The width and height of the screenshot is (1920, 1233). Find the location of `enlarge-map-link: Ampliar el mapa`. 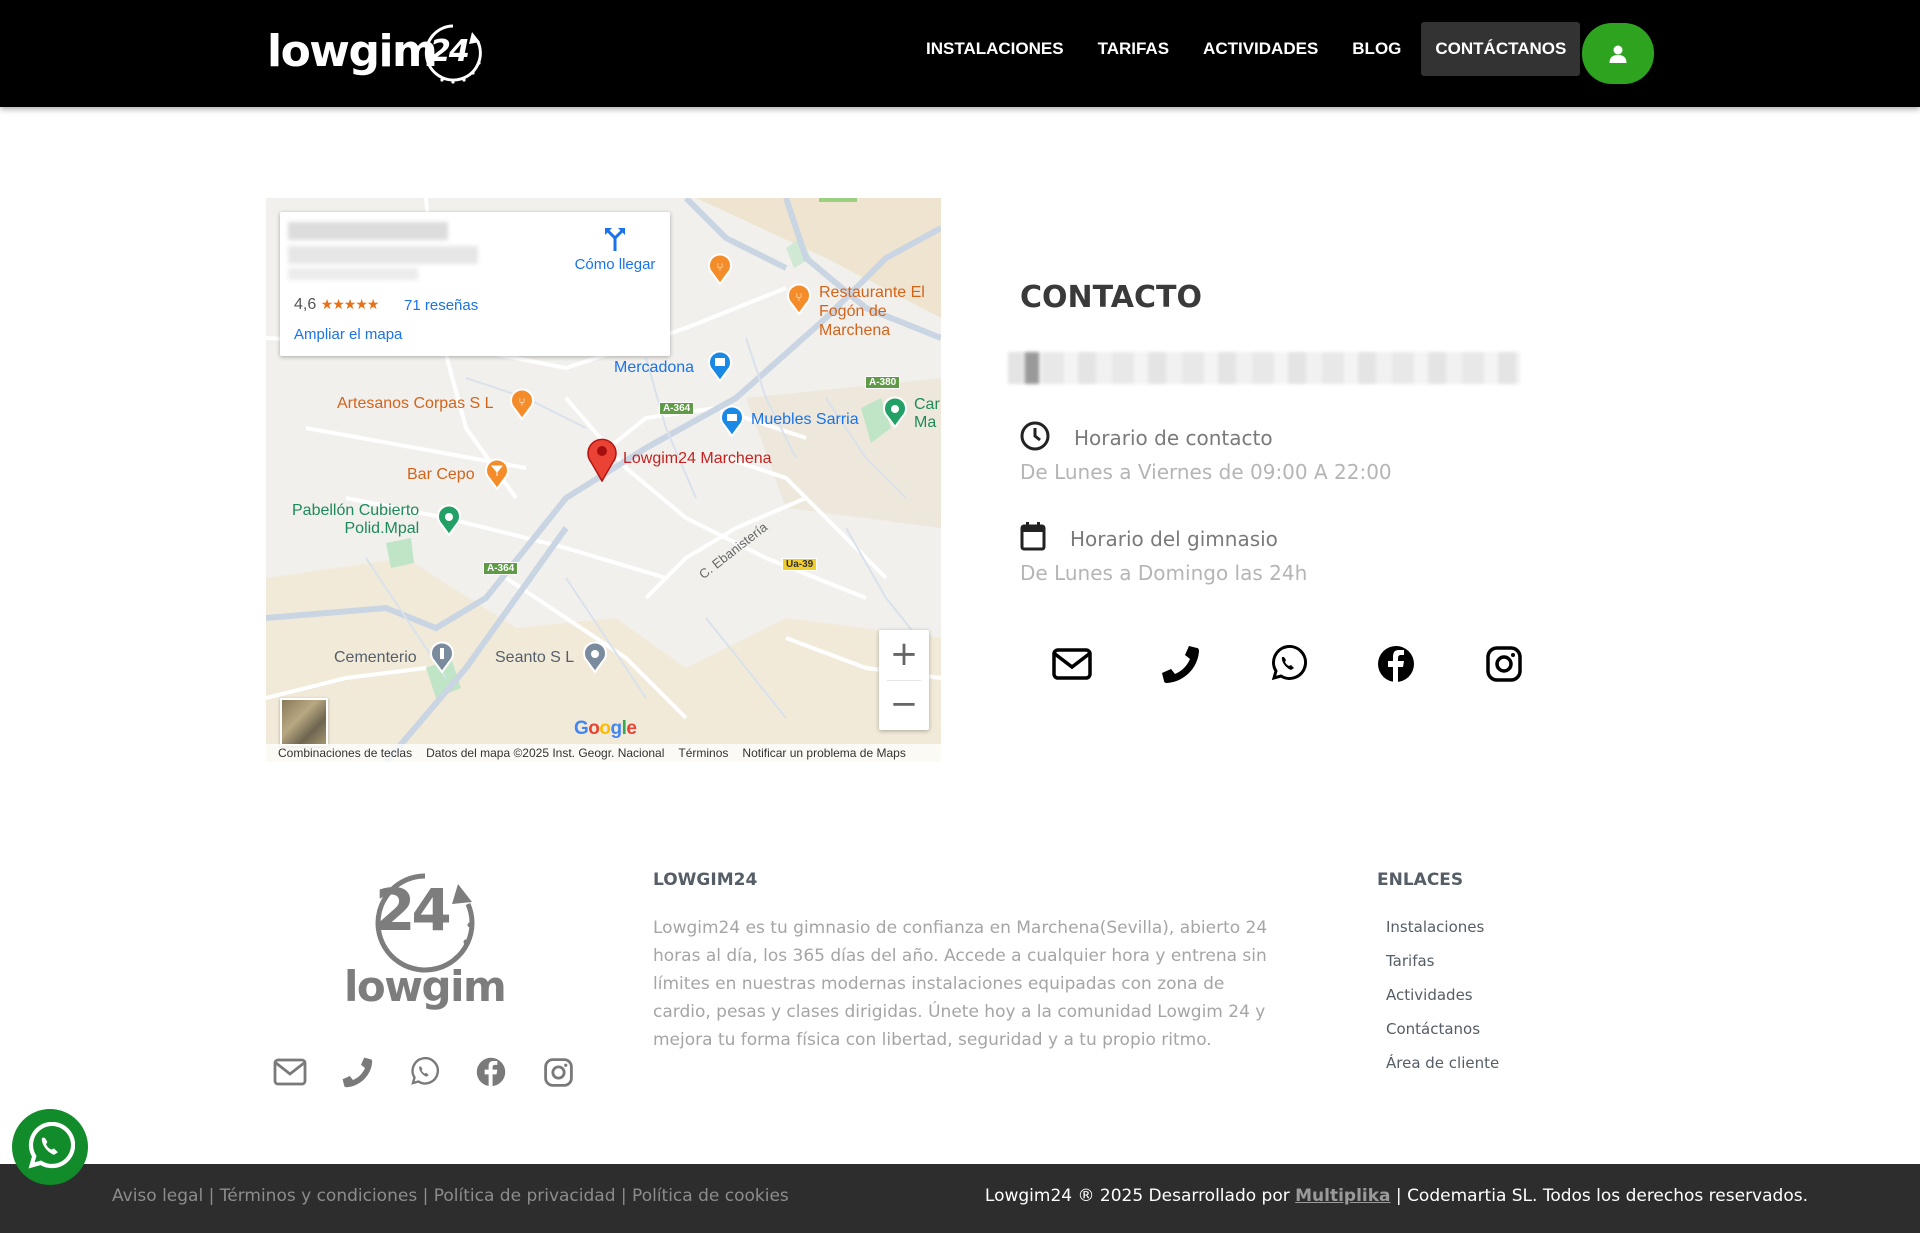

enlarge-map-link: Ampliar el mapa is located at coordinates (348, 334).